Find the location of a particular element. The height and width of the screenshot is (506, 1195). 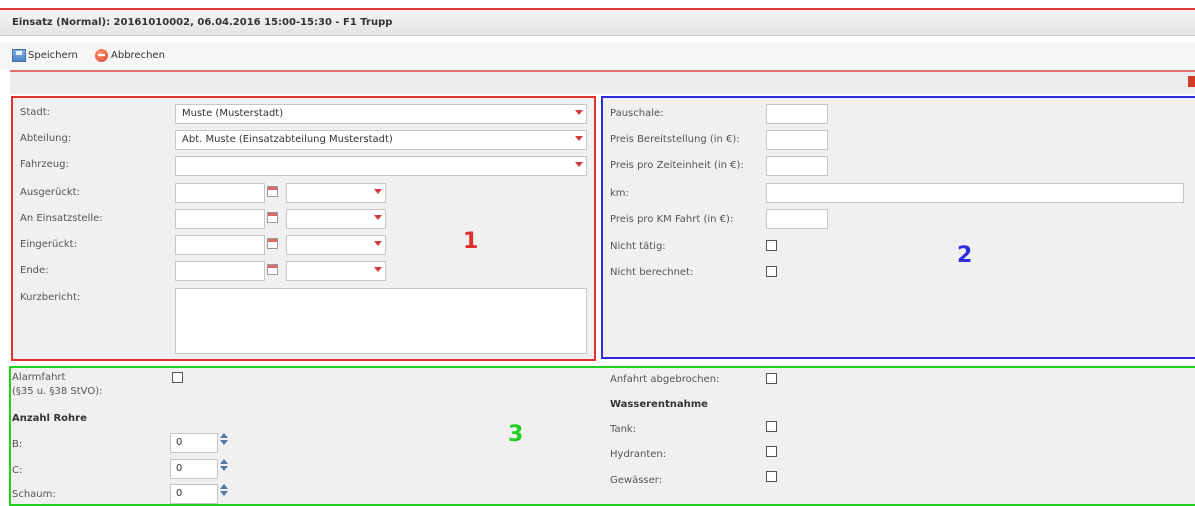

toolbar is located at coordinates (597, 56).